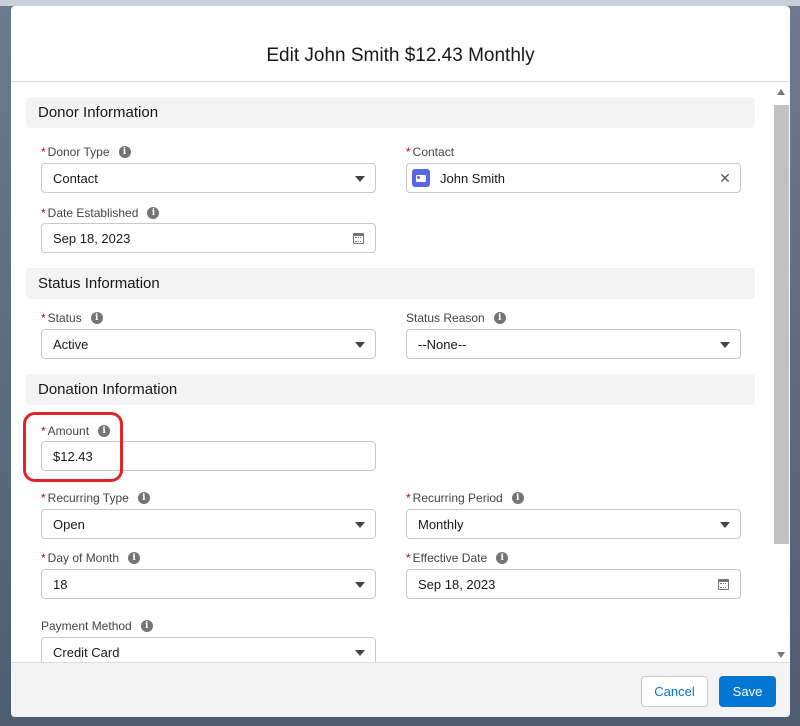  I want to click on day-of-month-label: * Day of Month i, so click(91, 558).